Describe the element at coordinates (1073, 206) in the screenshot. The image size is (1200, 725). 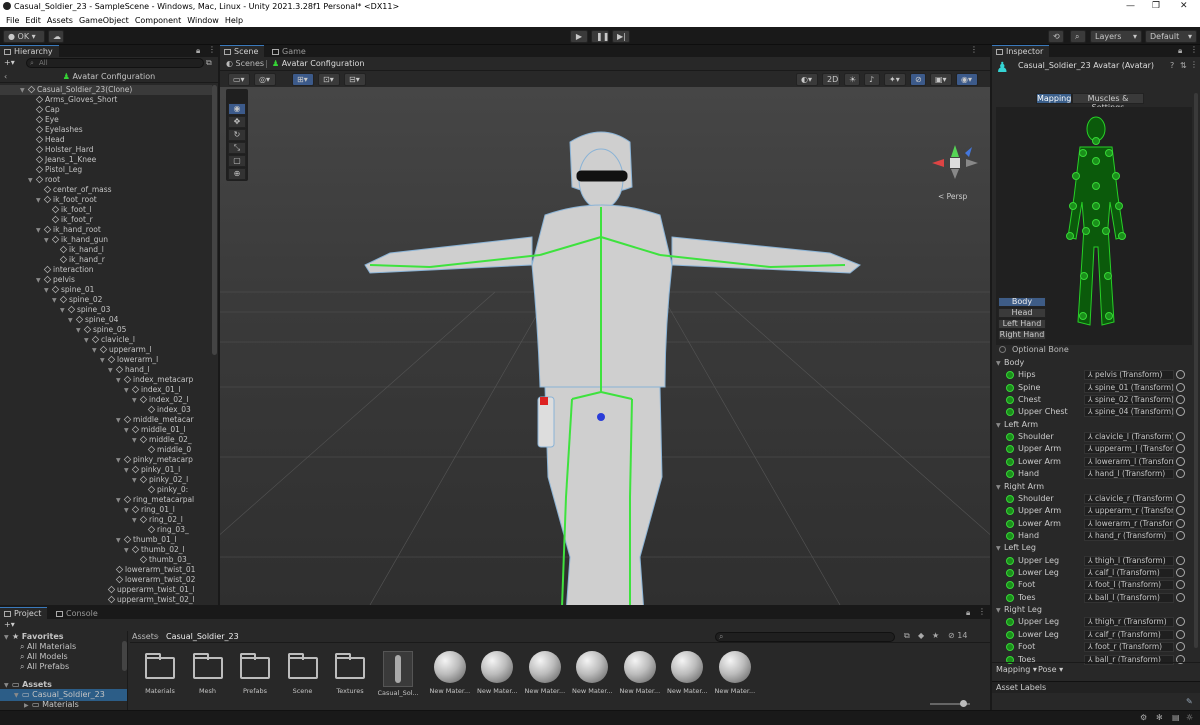
I see `bone-right-lowerarm-dot` at that location.